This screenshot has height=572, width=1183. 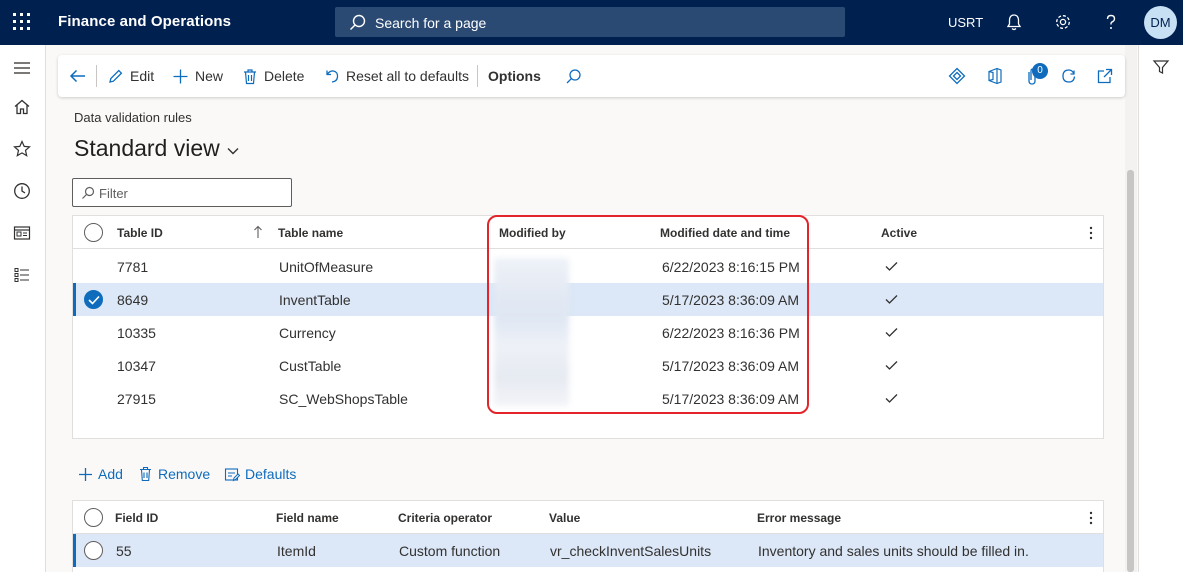 What do you see at coordinates (1063, 22) in the screenshot?
I see `gear-icon` at bounding box center [1063, 22].